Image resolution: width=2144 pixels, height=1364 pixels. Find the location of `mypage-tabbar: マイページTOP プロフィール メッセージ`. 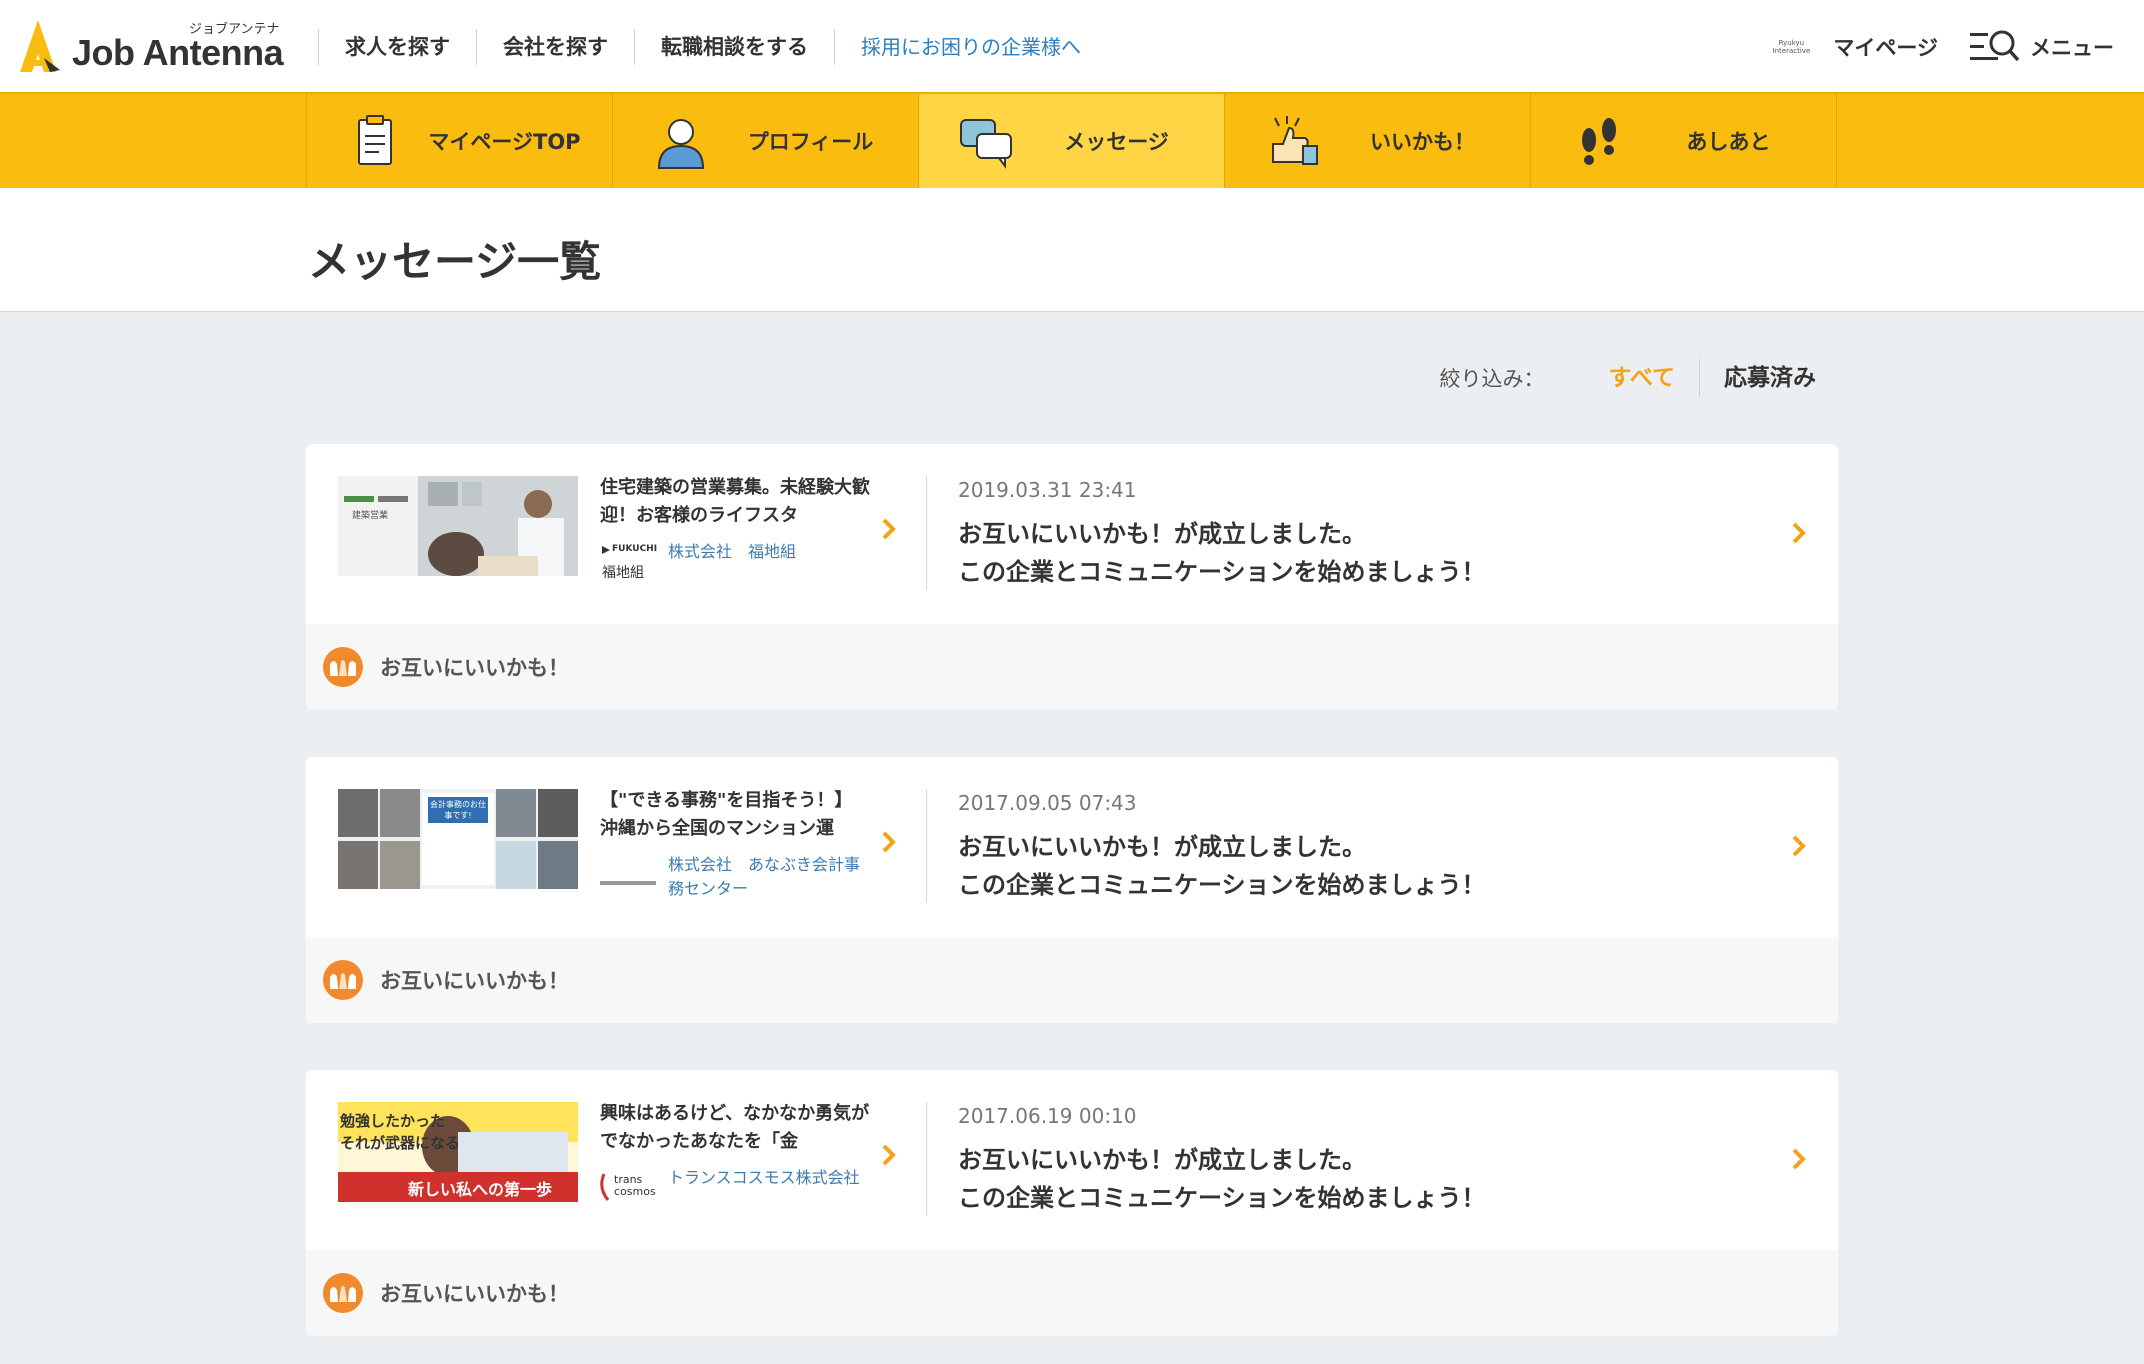

mypage-tabbar: マイページTOP プロフィール メッセージ is located at coordinates (1072, 141).